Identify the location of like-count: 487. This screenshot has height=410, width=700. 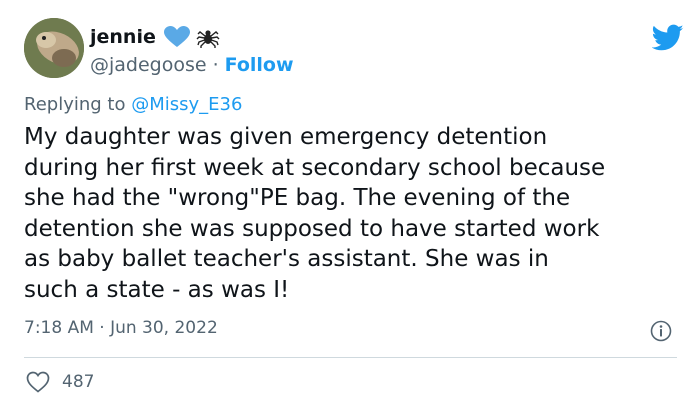
(78, 382).